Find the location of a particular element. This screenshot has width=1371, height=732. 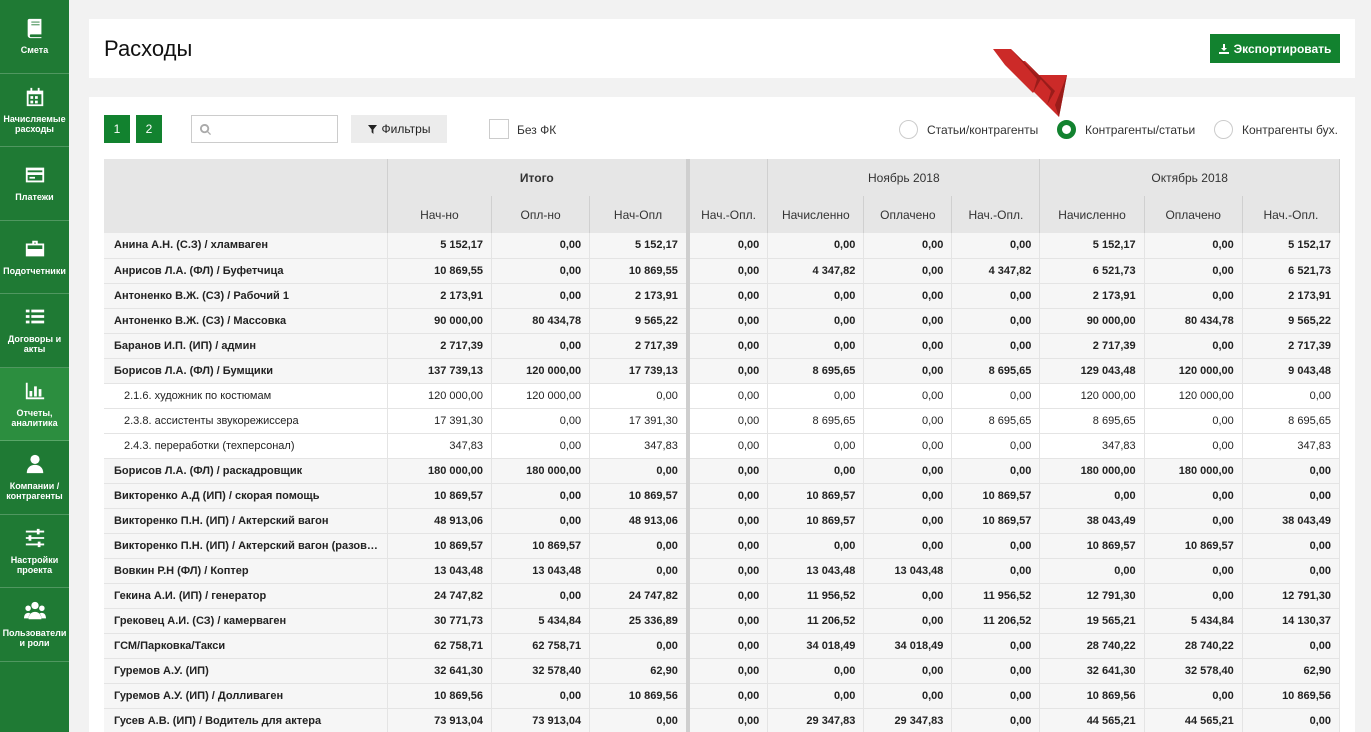

sidebar-item-smeta: Смета is located at coordinates (34, 37).